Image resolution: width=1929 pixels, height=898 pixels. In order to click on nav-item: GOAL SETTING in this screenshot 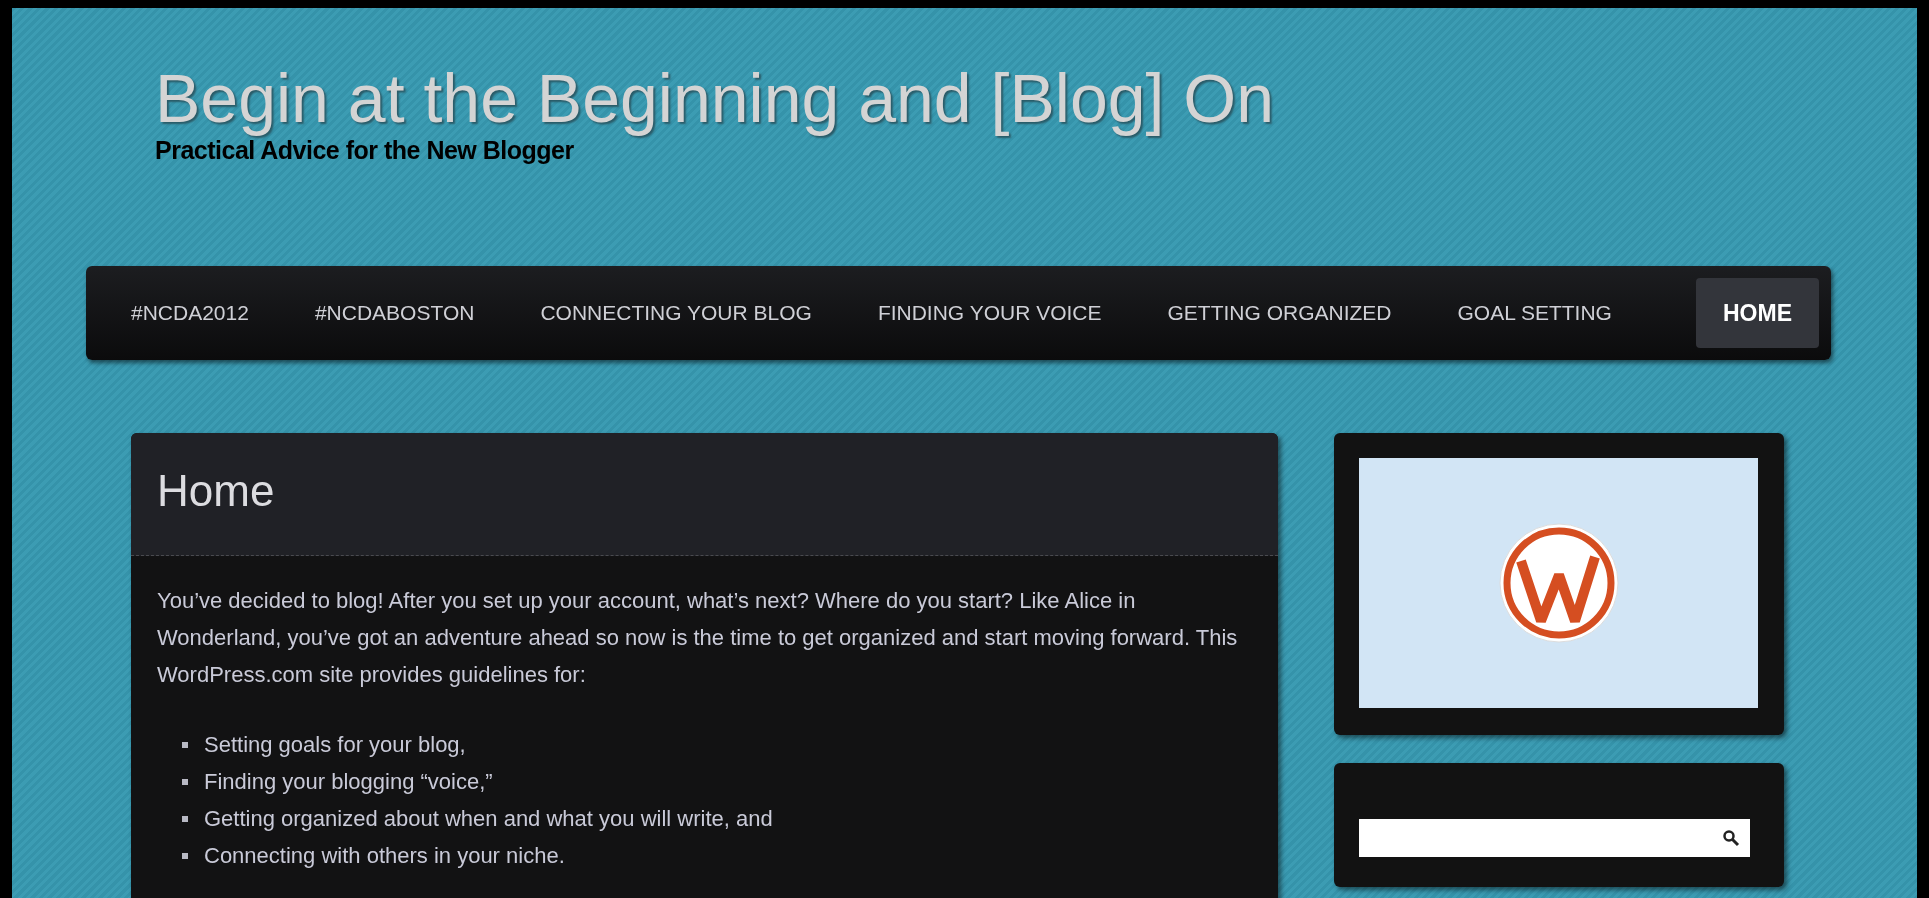, I will do `click(1534, 313)`.